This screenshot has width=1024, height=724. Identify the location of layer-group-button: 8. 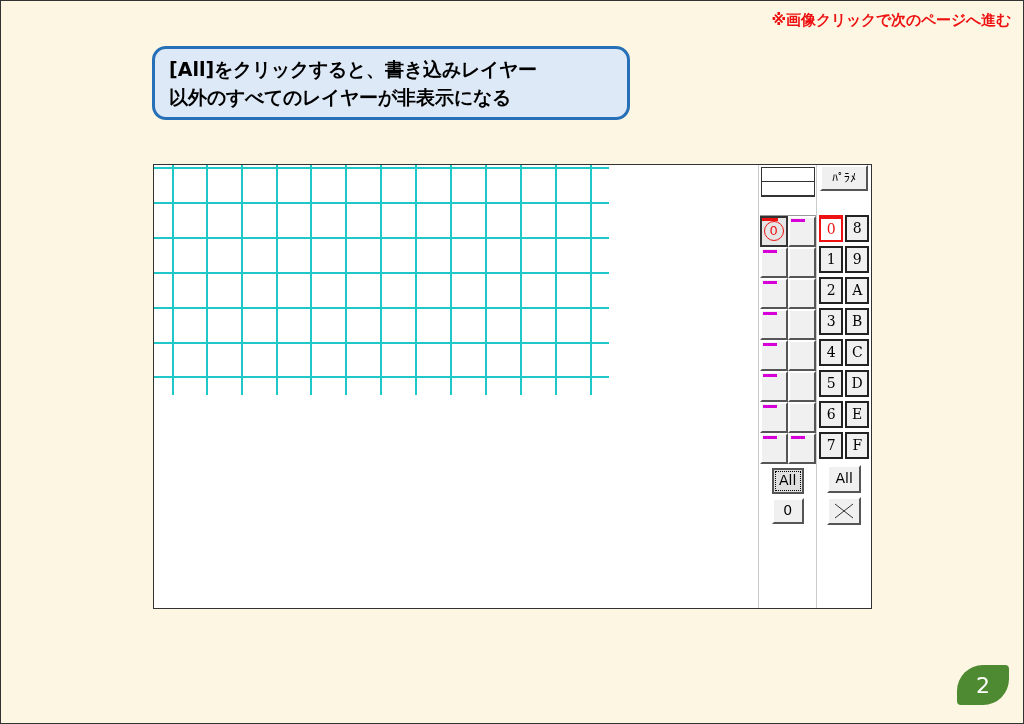
(857, 228).